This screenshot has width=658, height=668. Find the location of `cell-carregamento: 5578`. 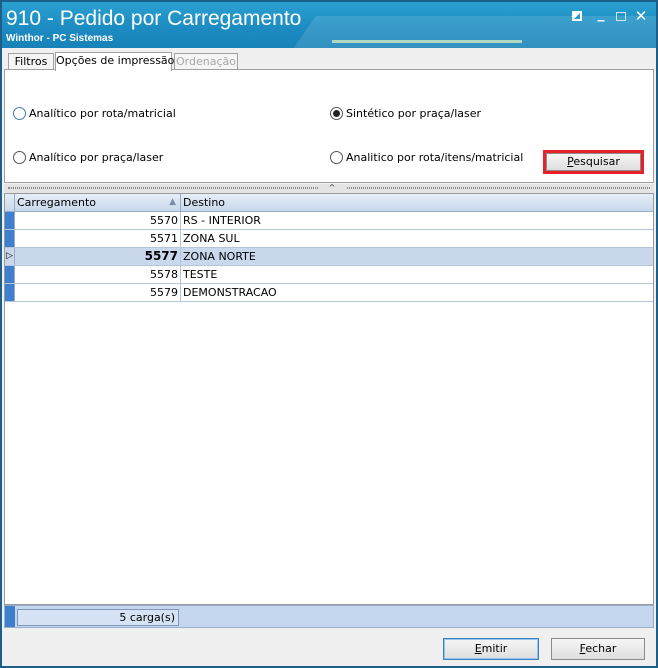

cell-carregamento: 5578 is located at coordinates (98, 274).